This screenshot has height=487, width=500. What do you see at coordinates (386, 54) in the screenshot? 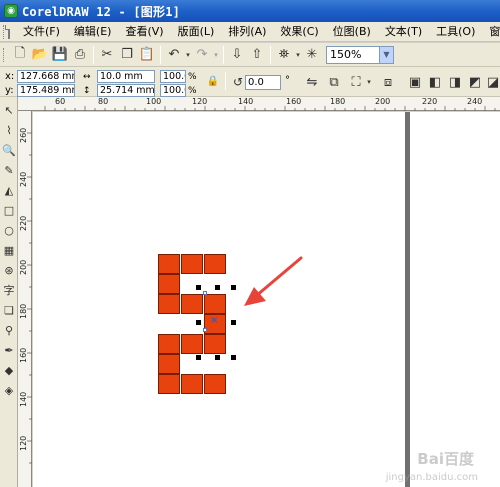
I see `chevron-down-icon: ▼` at bounding box center [386, 54].